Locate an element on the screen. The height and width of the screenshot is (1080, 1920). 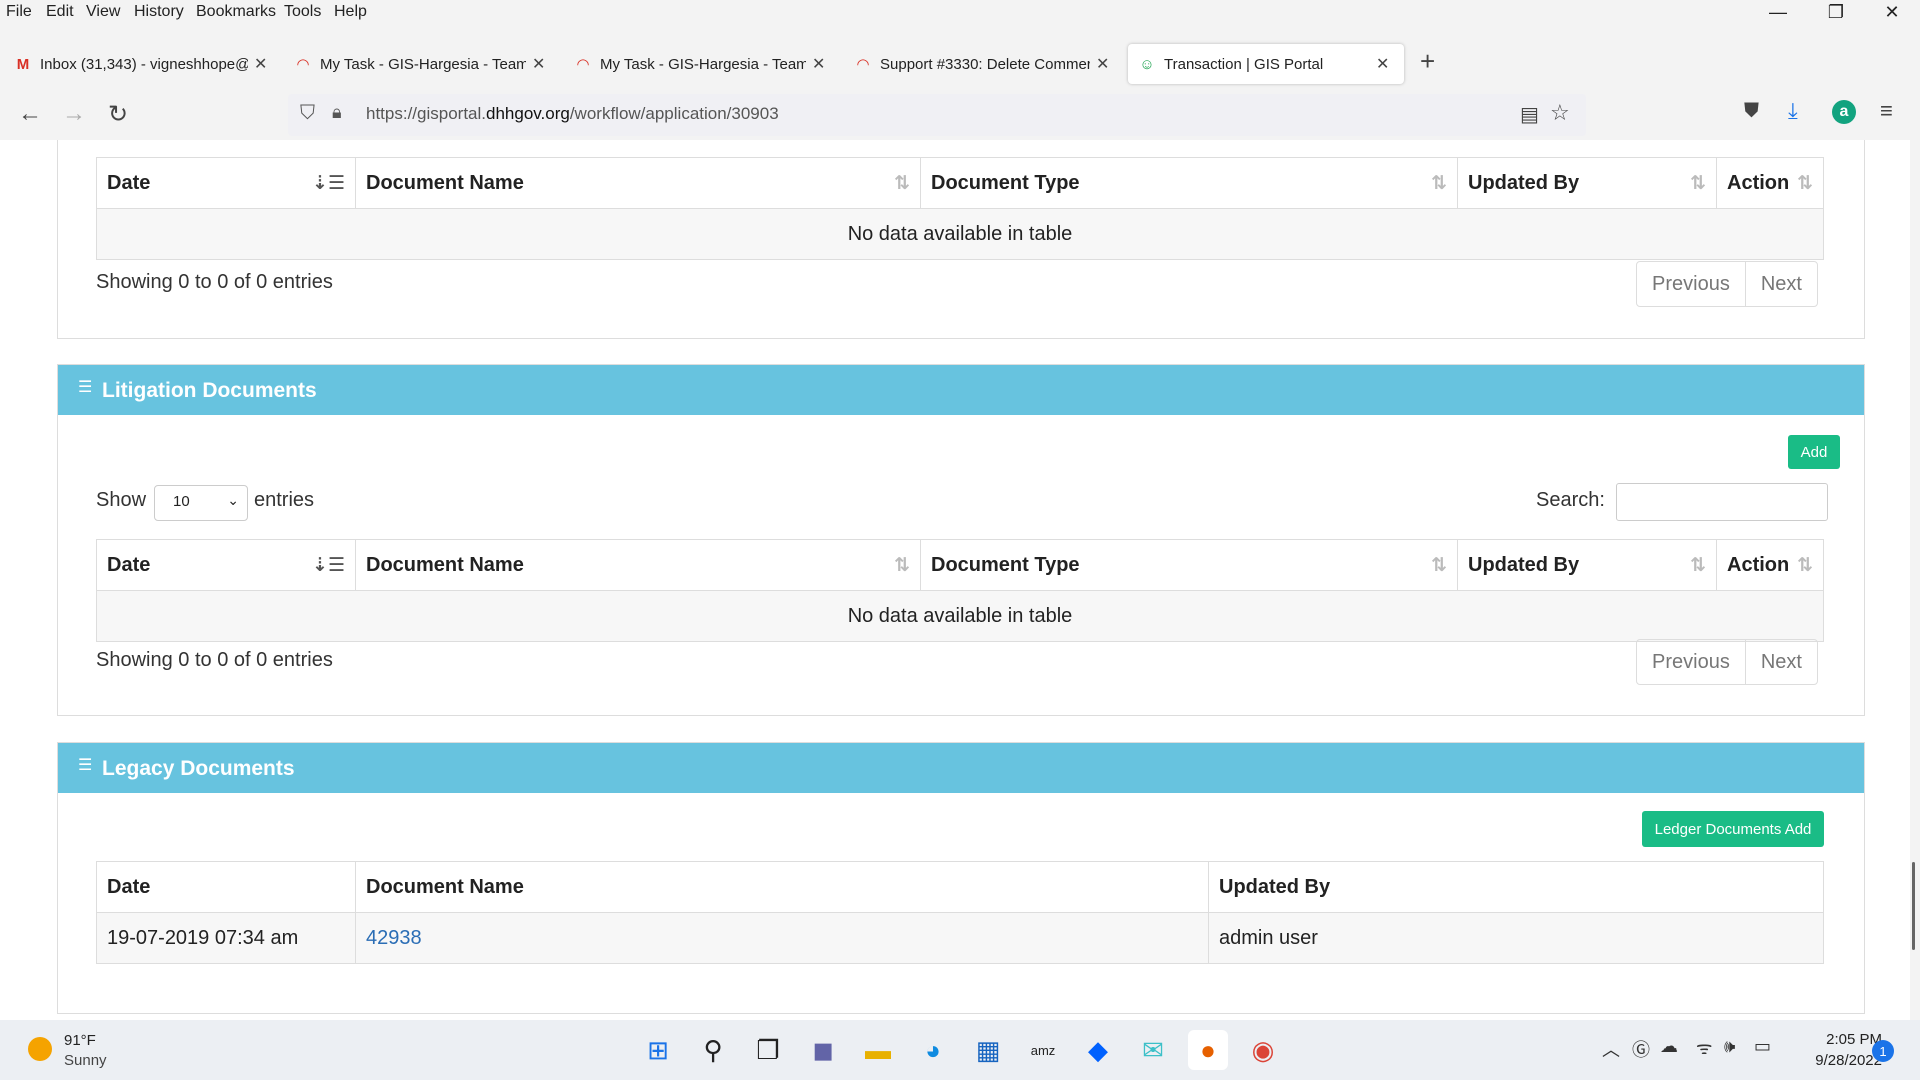
entries-length-select: 10 ⌄ is located at coordinates (201, 503).